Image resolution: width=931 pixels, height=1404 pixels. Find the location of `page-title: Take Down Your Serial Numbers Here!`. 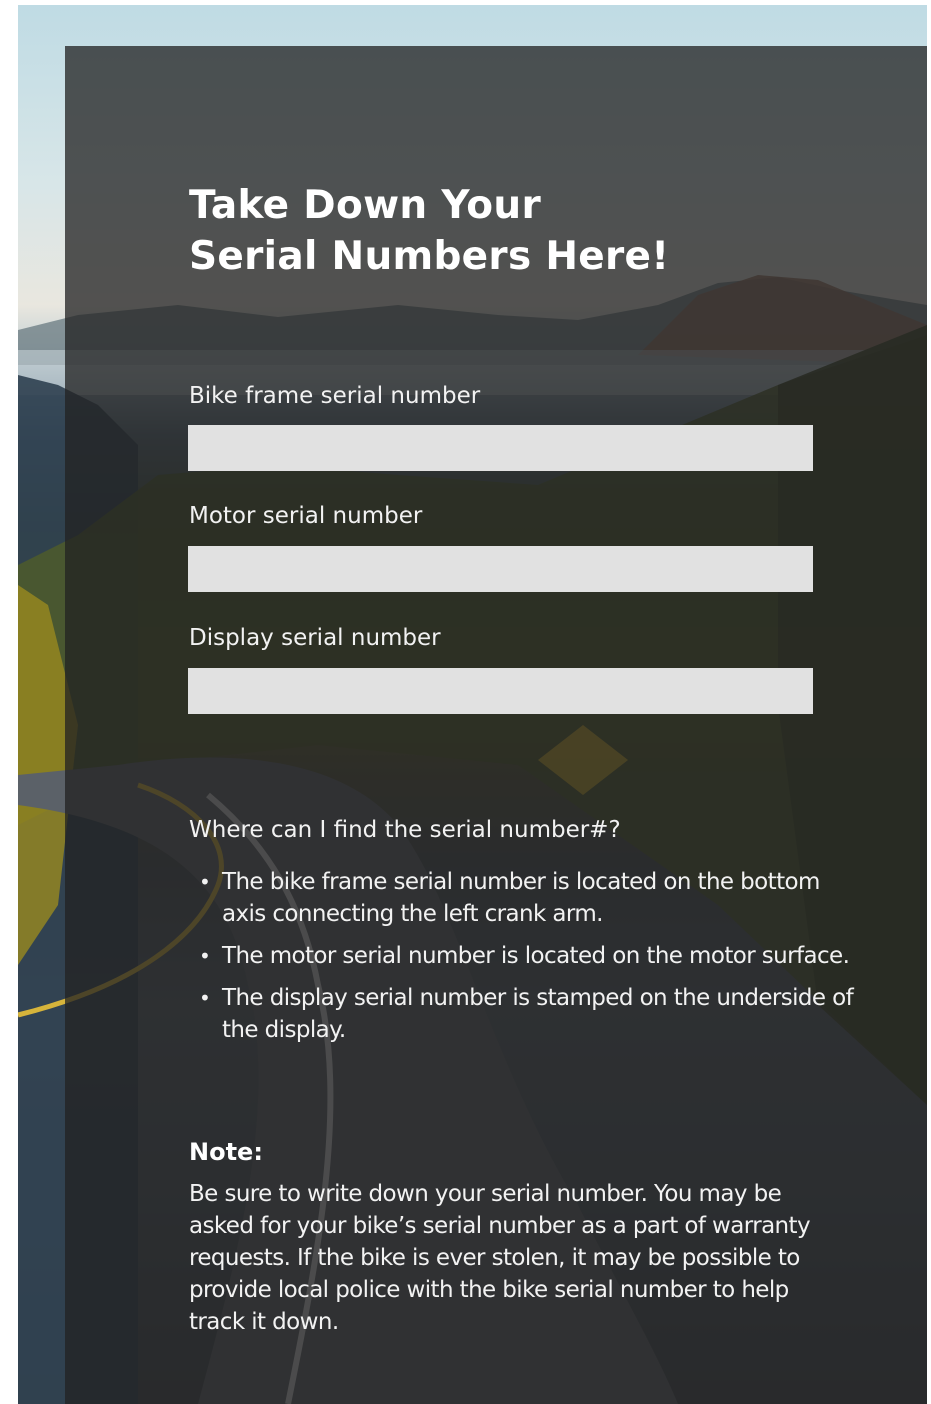

page-title: Take Down Your Serial Numbers Here! is located at coordinates (429, 231).